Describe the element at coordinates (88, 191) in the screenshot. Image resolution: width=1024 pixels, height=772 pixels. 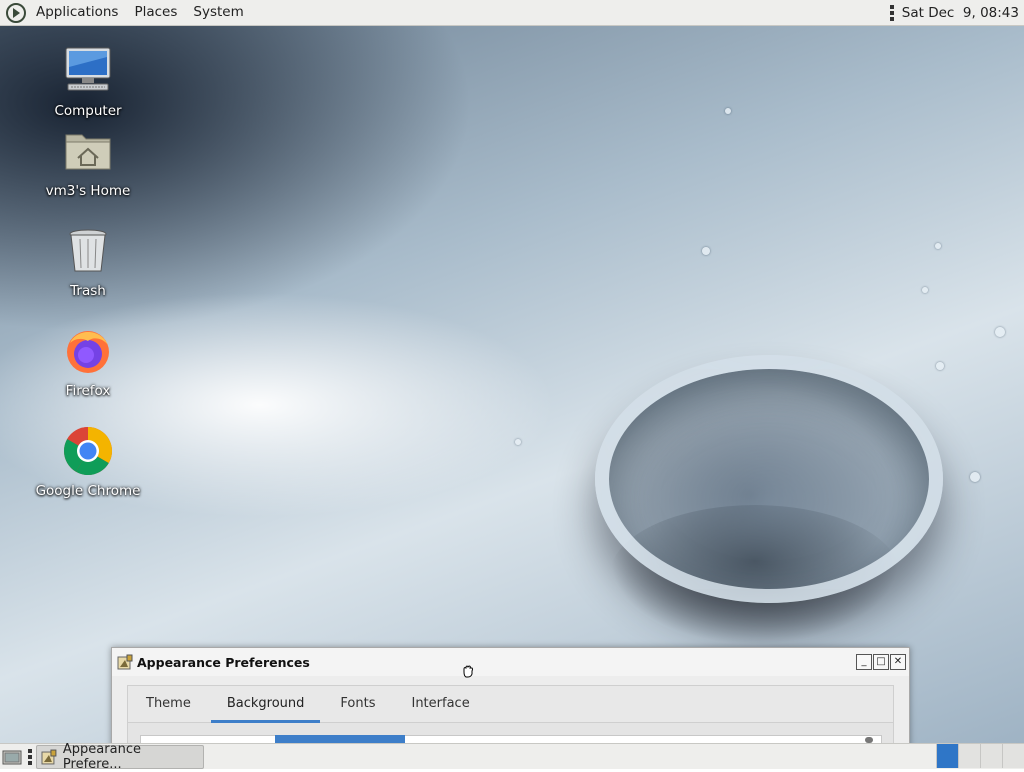
I see `desktop-icon-label: vm3's Home` at that location.